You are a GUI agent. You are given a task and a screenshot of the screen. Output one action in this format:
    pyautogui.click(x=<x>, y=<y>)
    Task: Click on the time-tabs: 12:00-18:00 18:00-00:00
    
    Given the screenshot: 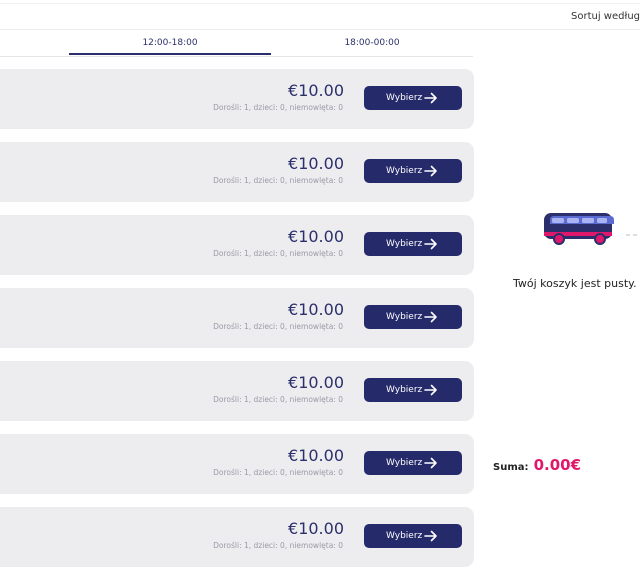 What is the action you would take?
    pyautogui.click(x=236, y=43)
    